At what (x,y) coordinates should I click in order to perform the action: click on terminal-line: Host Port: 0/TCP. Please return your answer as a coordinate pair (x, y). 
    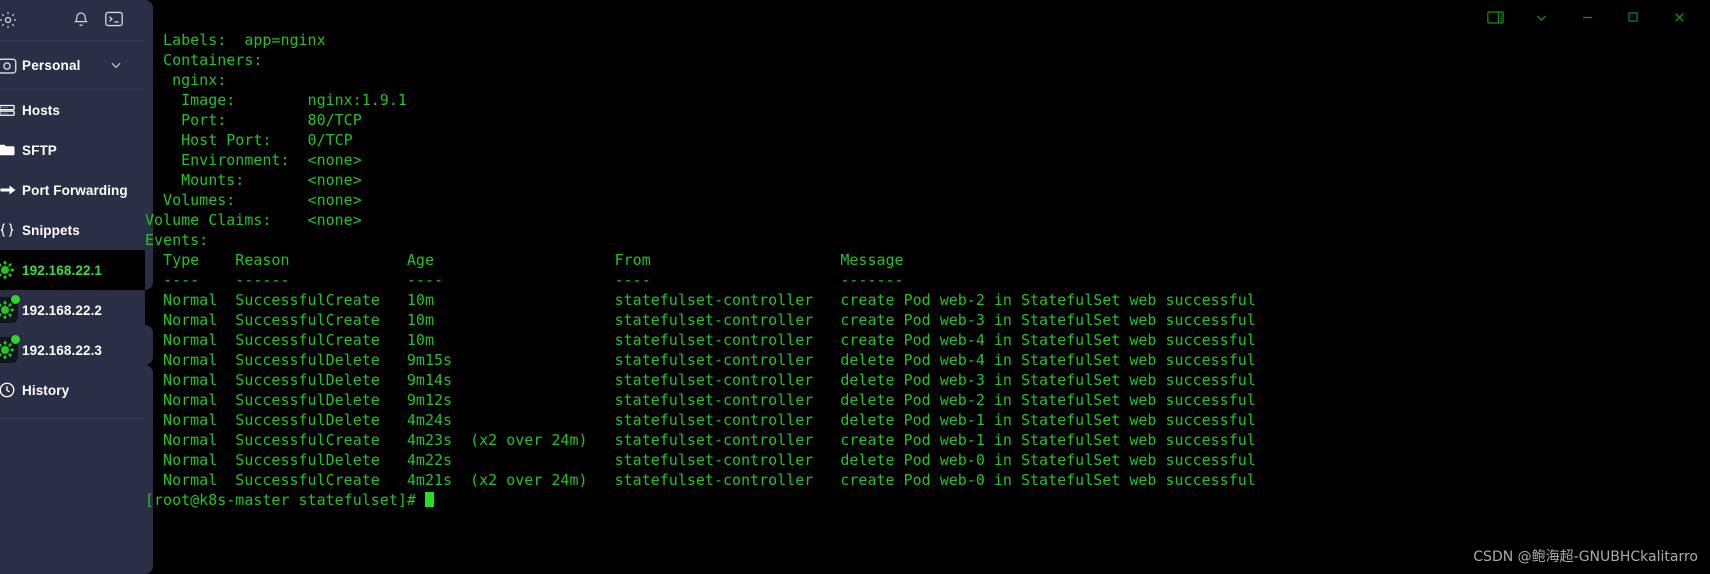
    Looking at the image, I should click on (249, 140).